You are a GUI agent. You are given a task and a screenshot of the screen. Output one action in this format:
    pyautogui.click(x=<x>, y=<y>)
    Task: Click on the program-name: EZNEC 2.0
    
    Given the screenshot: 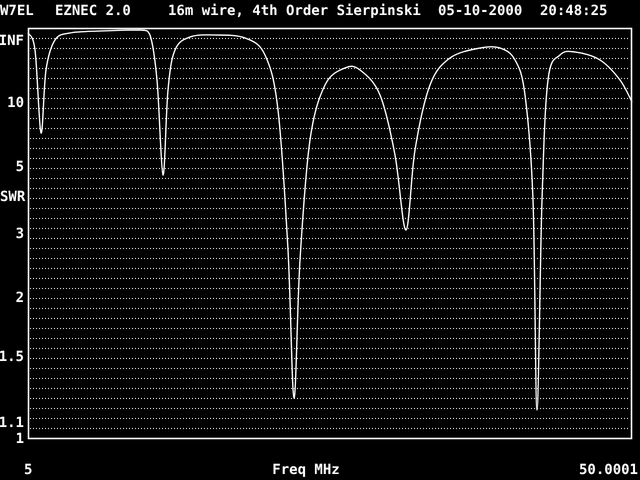 What is the action you would take?
    pyautogui.click(x=93, y=11)
    